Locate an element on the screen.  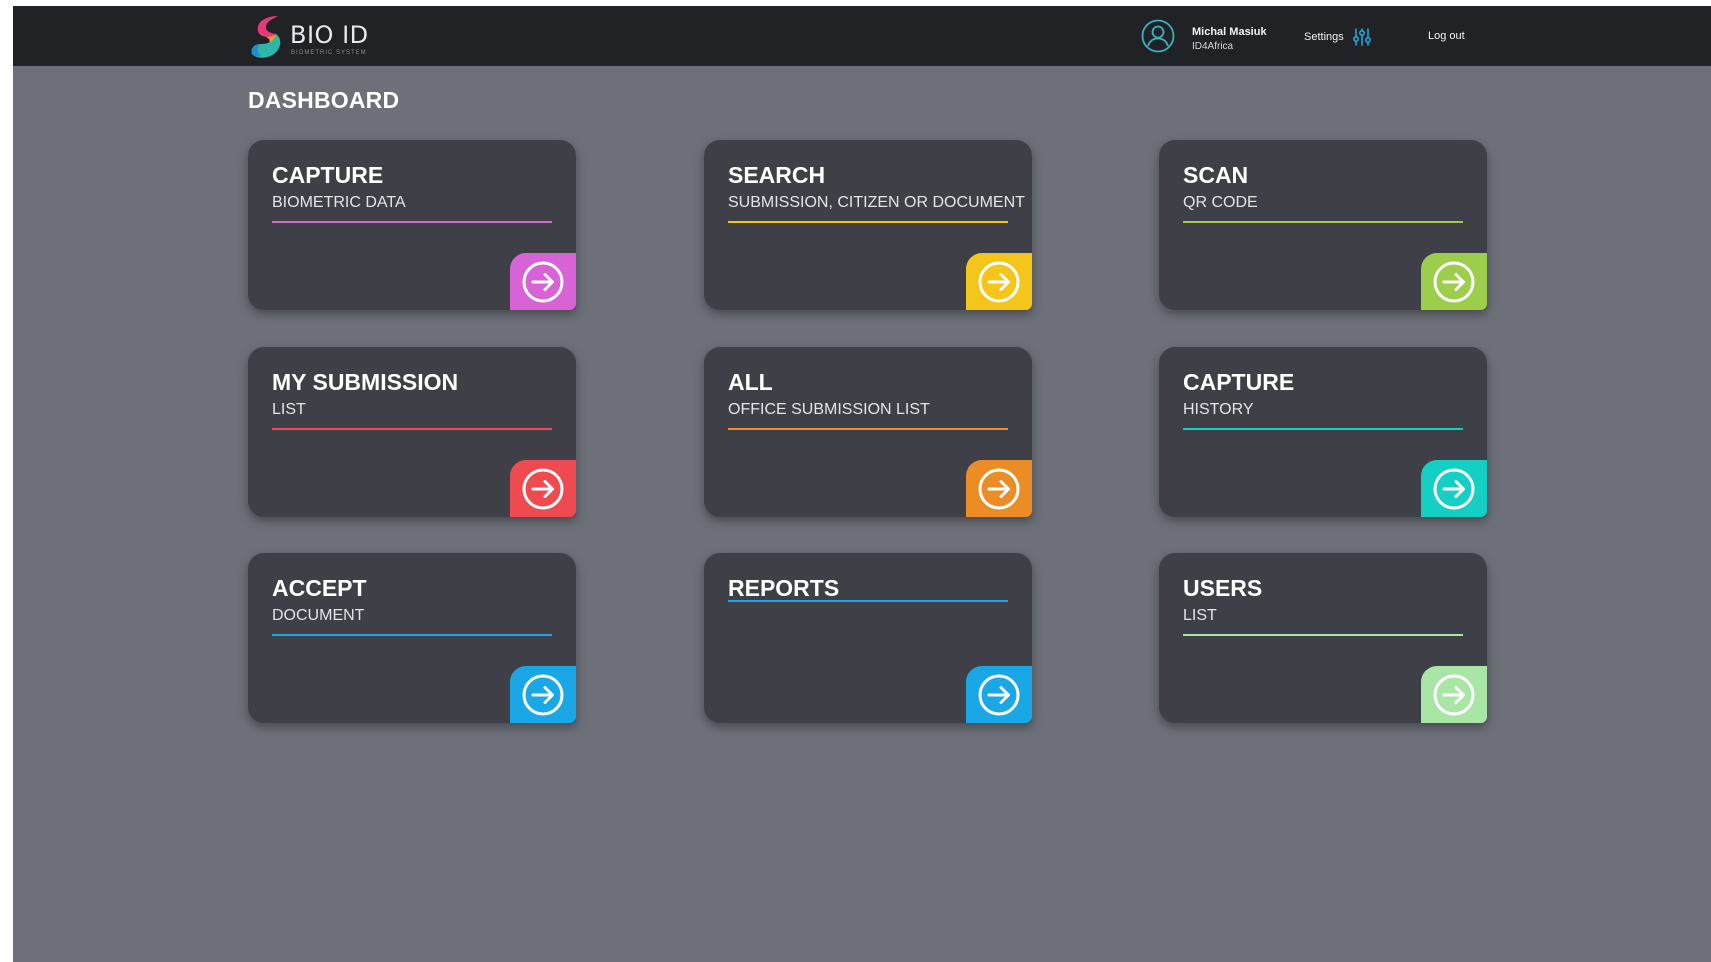
card-subtitle: SUBMISSION, CITIZEN OR DOCUMENT is located at coordinates (876, 202).